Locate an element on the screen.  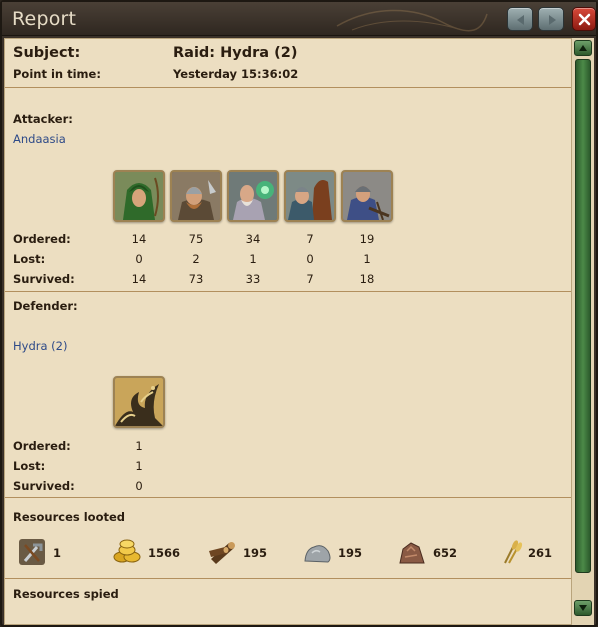
attacker-label: Attacker: is located at coordinates (43, 119).